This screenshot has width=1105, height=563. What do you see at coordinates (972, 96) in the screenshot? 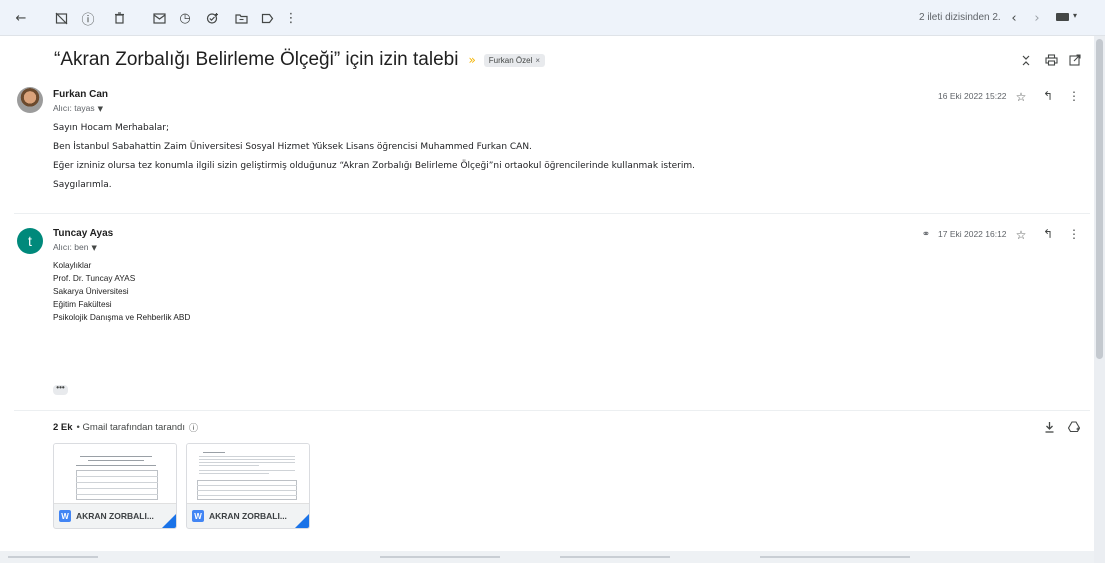
I see `message-date: 16 Eki 2022 15:22` at bounding box center [972, 96].